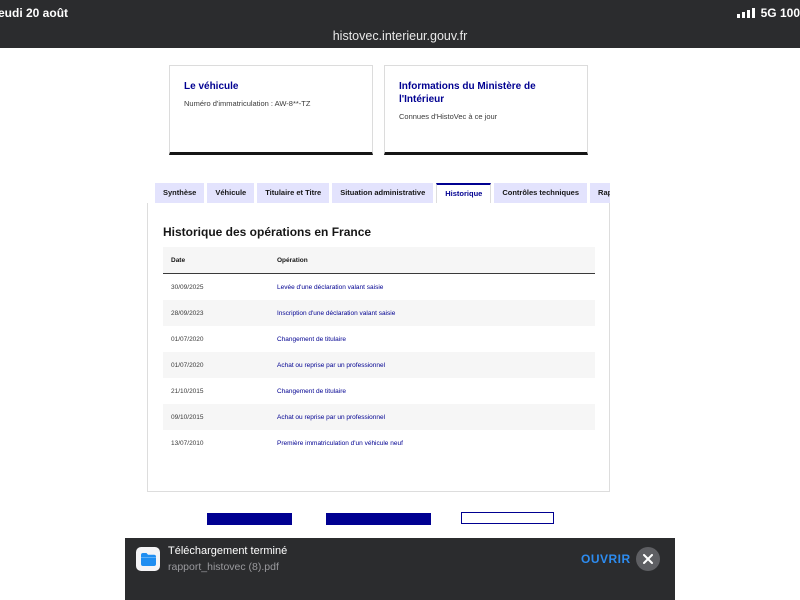  I want to click on url-field: histovec.interieur.gouv.fr, so click(400, 36).